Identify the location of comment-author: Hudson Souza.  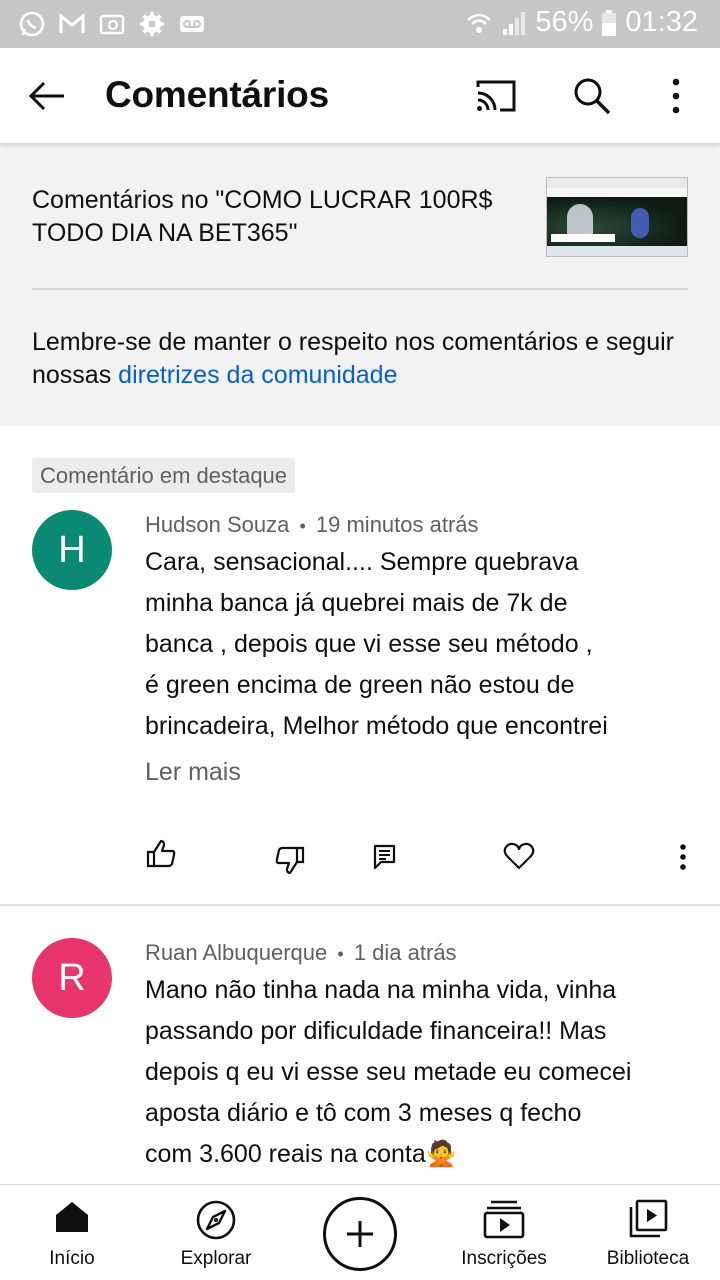
(217, 524).